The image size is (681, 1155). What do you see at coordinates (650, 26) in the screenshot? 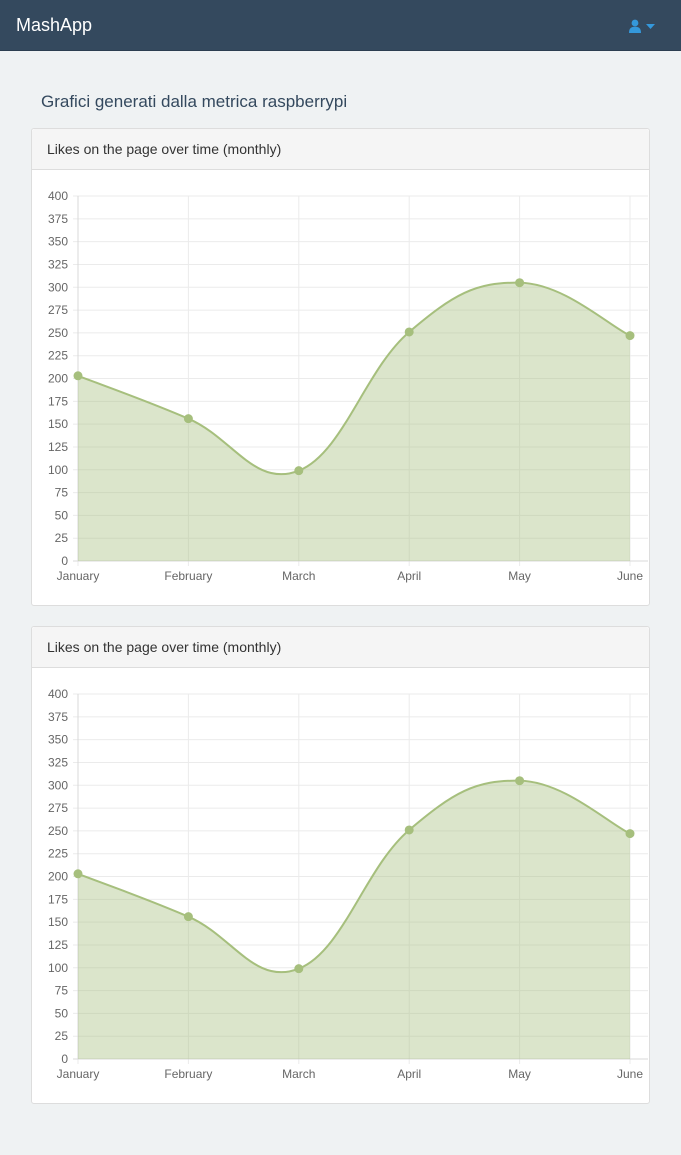
I see `caret-down-icon` at bounding box center [650, 26].